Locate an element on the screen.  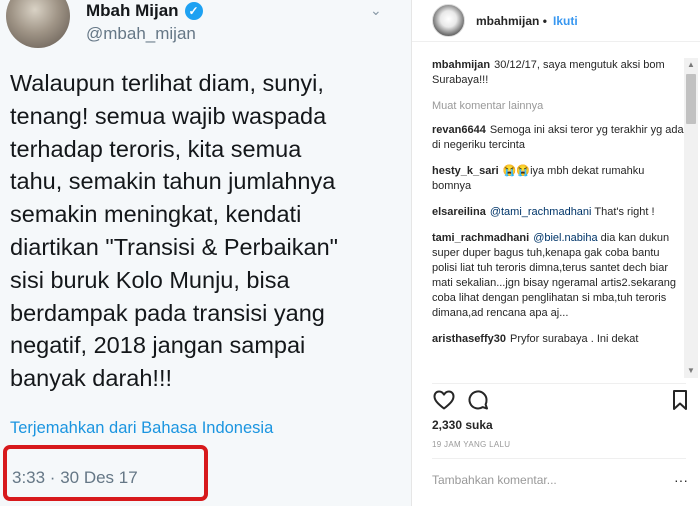
chevron-down-icon: ⌄ is located at coordinates (376, 10).